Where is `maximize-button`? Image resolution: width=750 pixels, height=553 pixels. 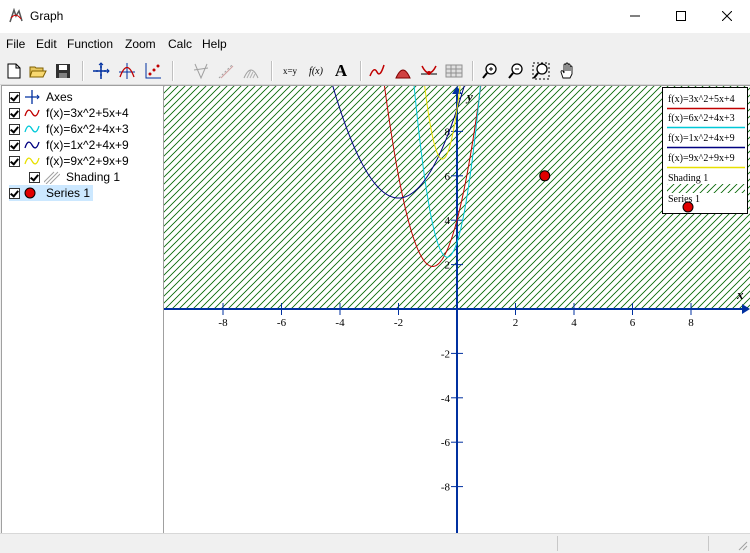 maximize-button is located at coordinates (681, 15).